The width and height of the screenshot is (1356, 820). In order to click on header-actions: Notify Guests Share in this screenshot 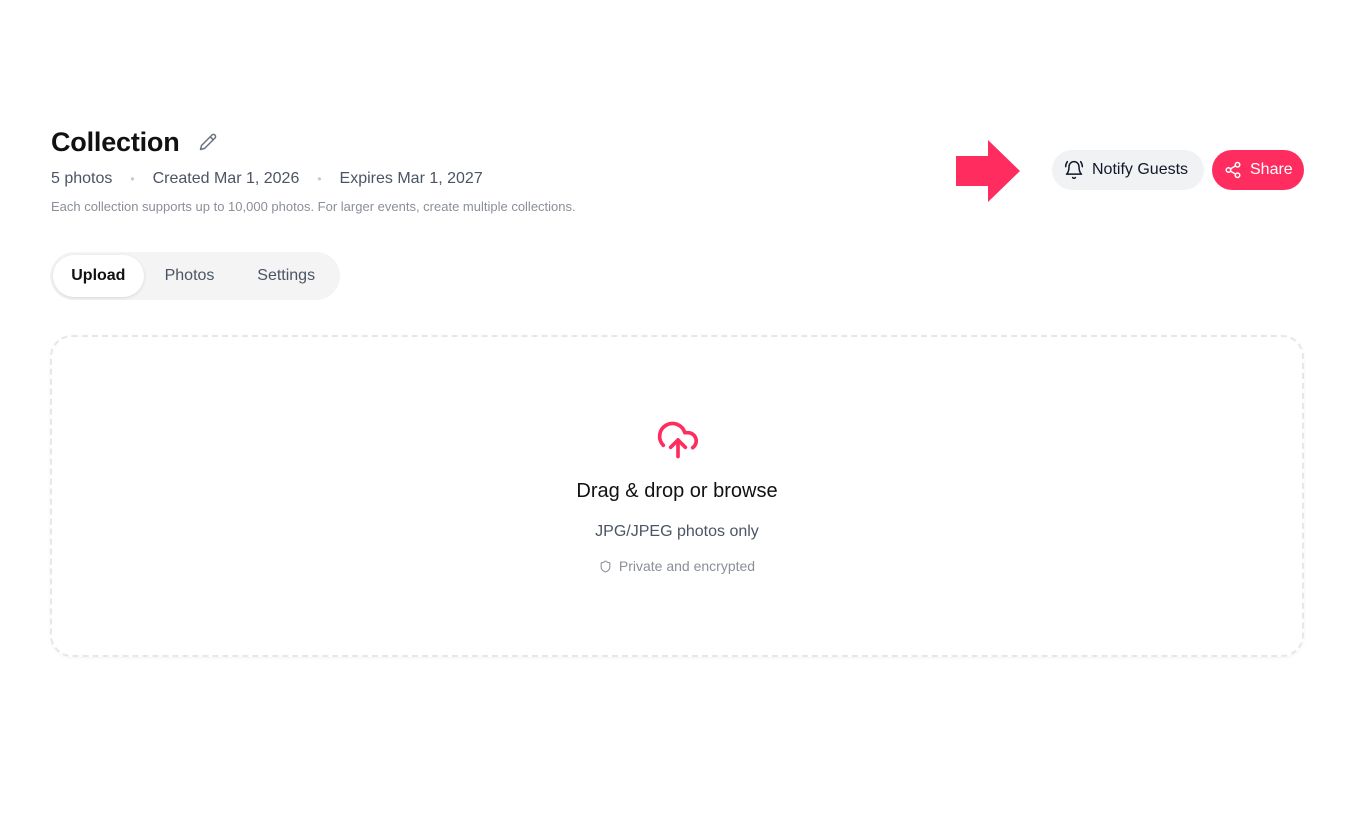, I will do `click(1178, 170)`.